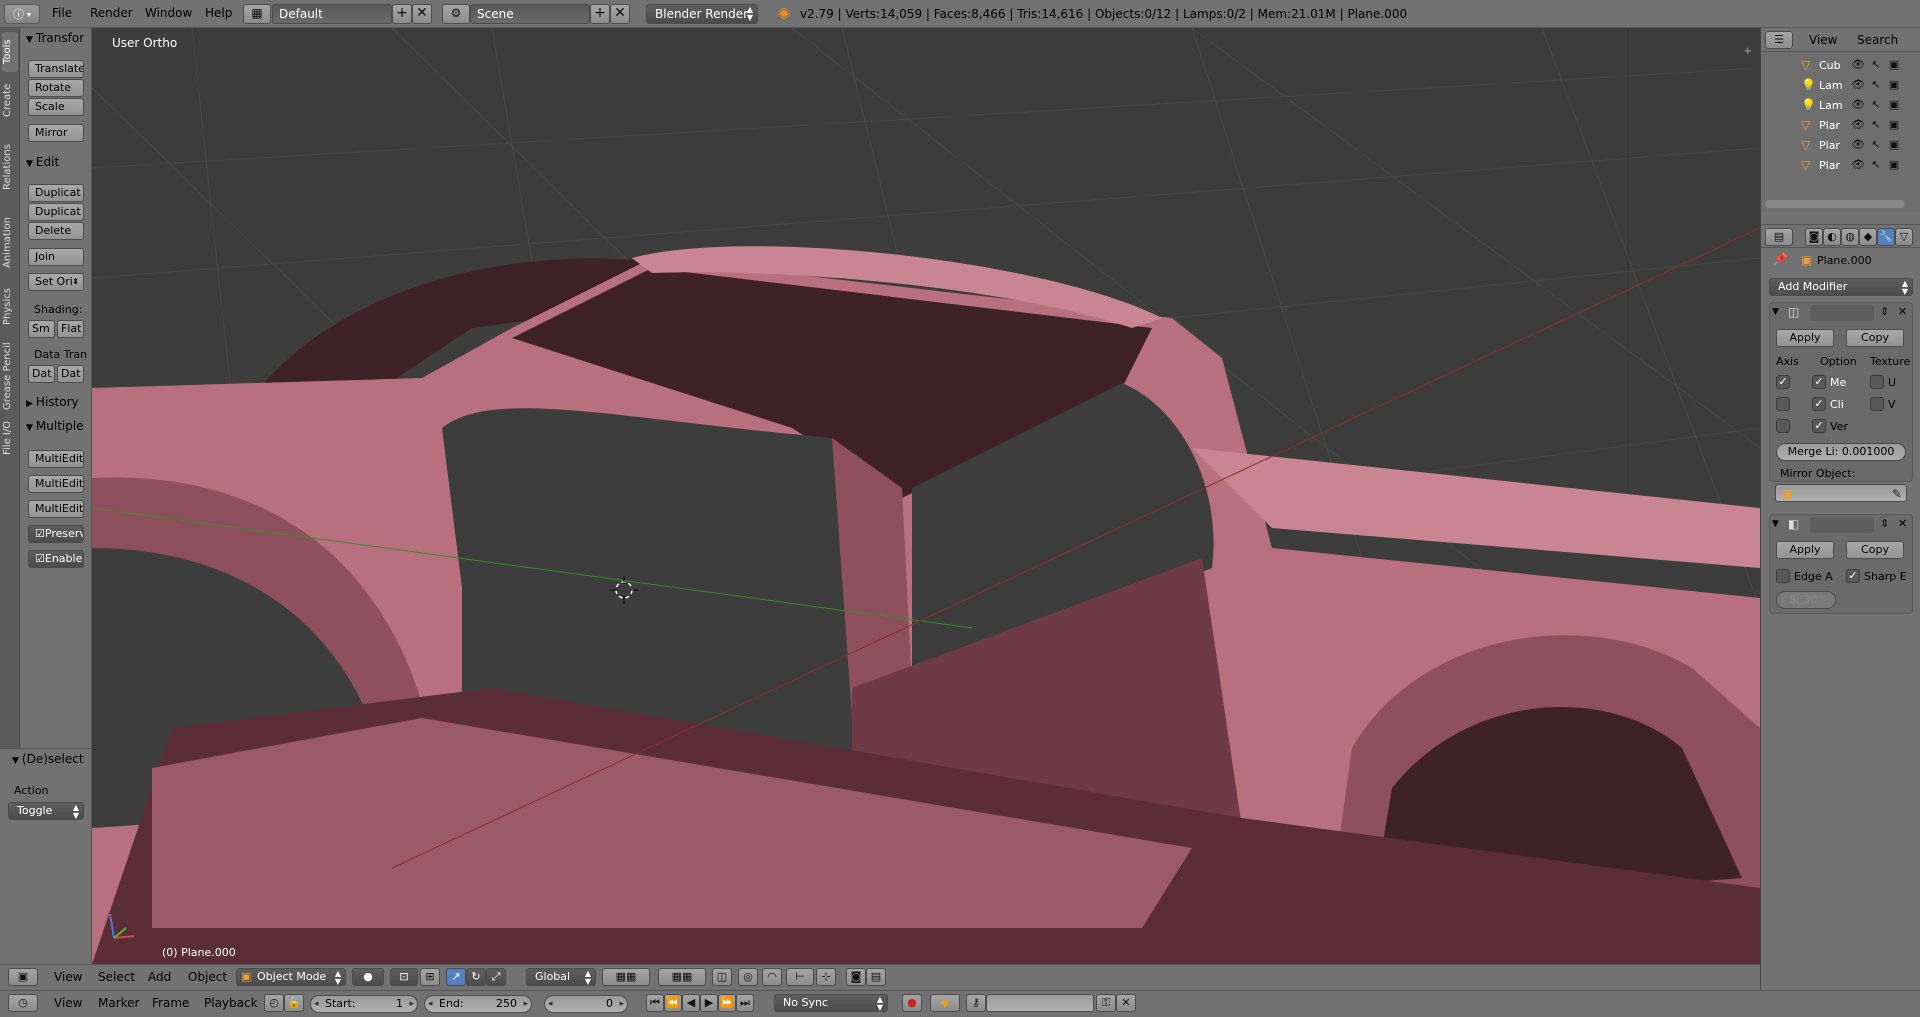 Image resolution: width=1920 pixels, height=1017 pixels. Describe the element at coordinates (55, 426) in the screenshot. I see `multiedit-panel-header: ▼ Multiple` at that location.